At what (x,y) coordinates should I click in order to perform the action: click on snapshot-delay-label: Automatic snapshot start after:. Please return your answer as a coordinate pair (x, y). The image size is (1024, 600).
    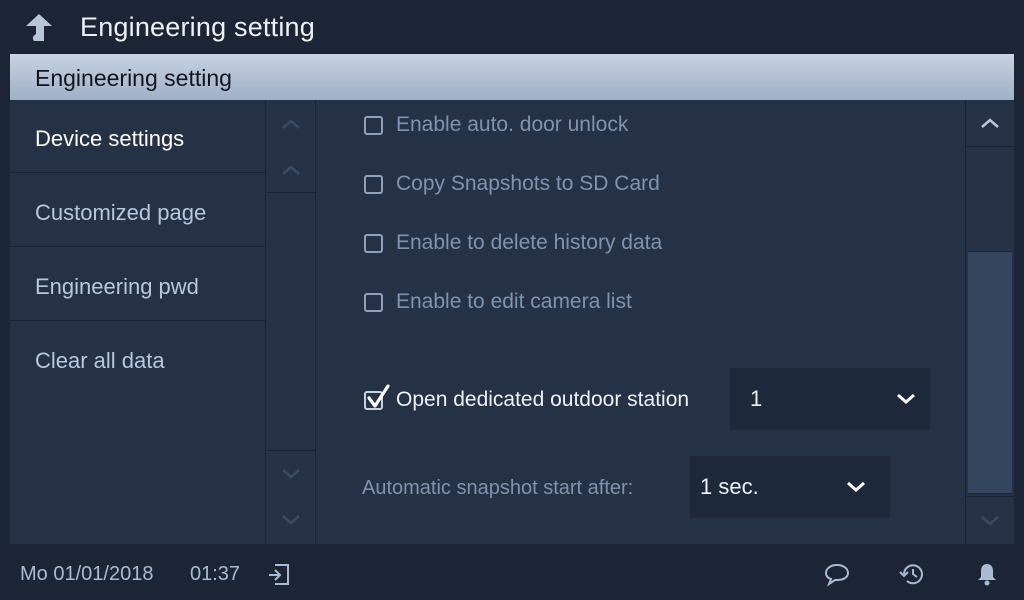
    Looking at the image, I should click on (498, 488).